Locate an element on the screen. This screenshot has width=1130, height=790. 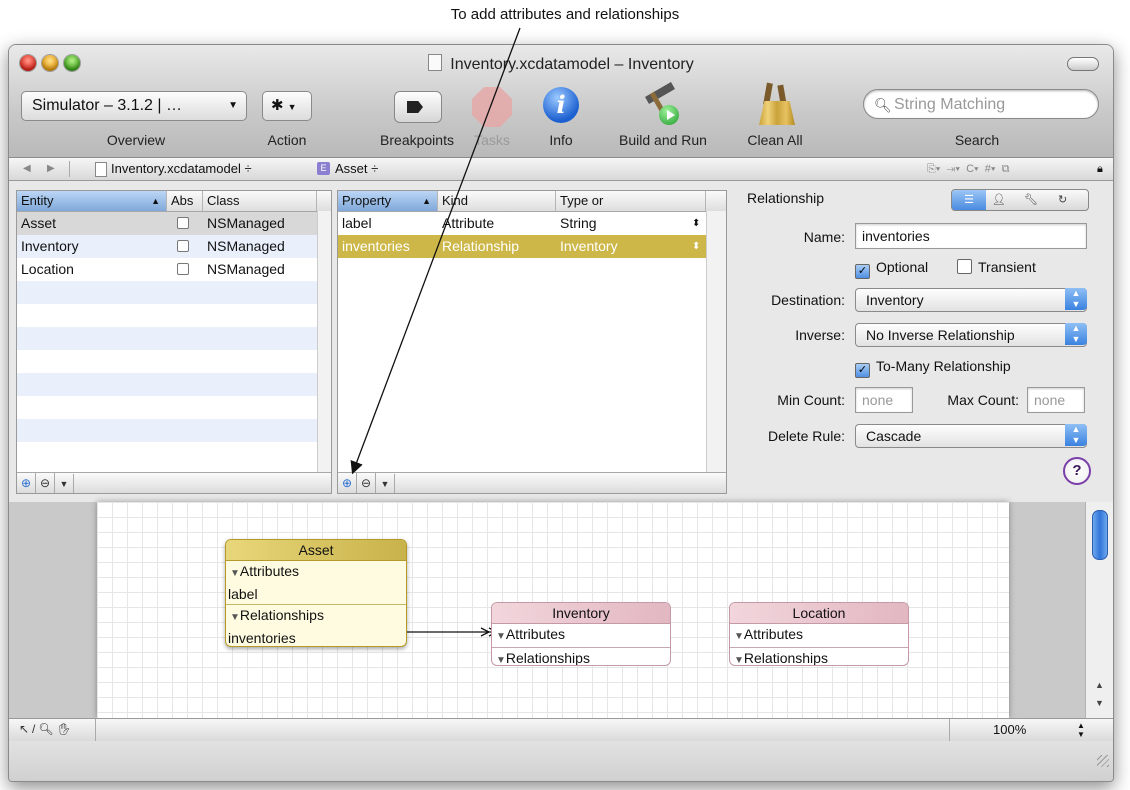
file-popup: Inventory.xcdatamodel ÷ is located at coordinates (181, 169).